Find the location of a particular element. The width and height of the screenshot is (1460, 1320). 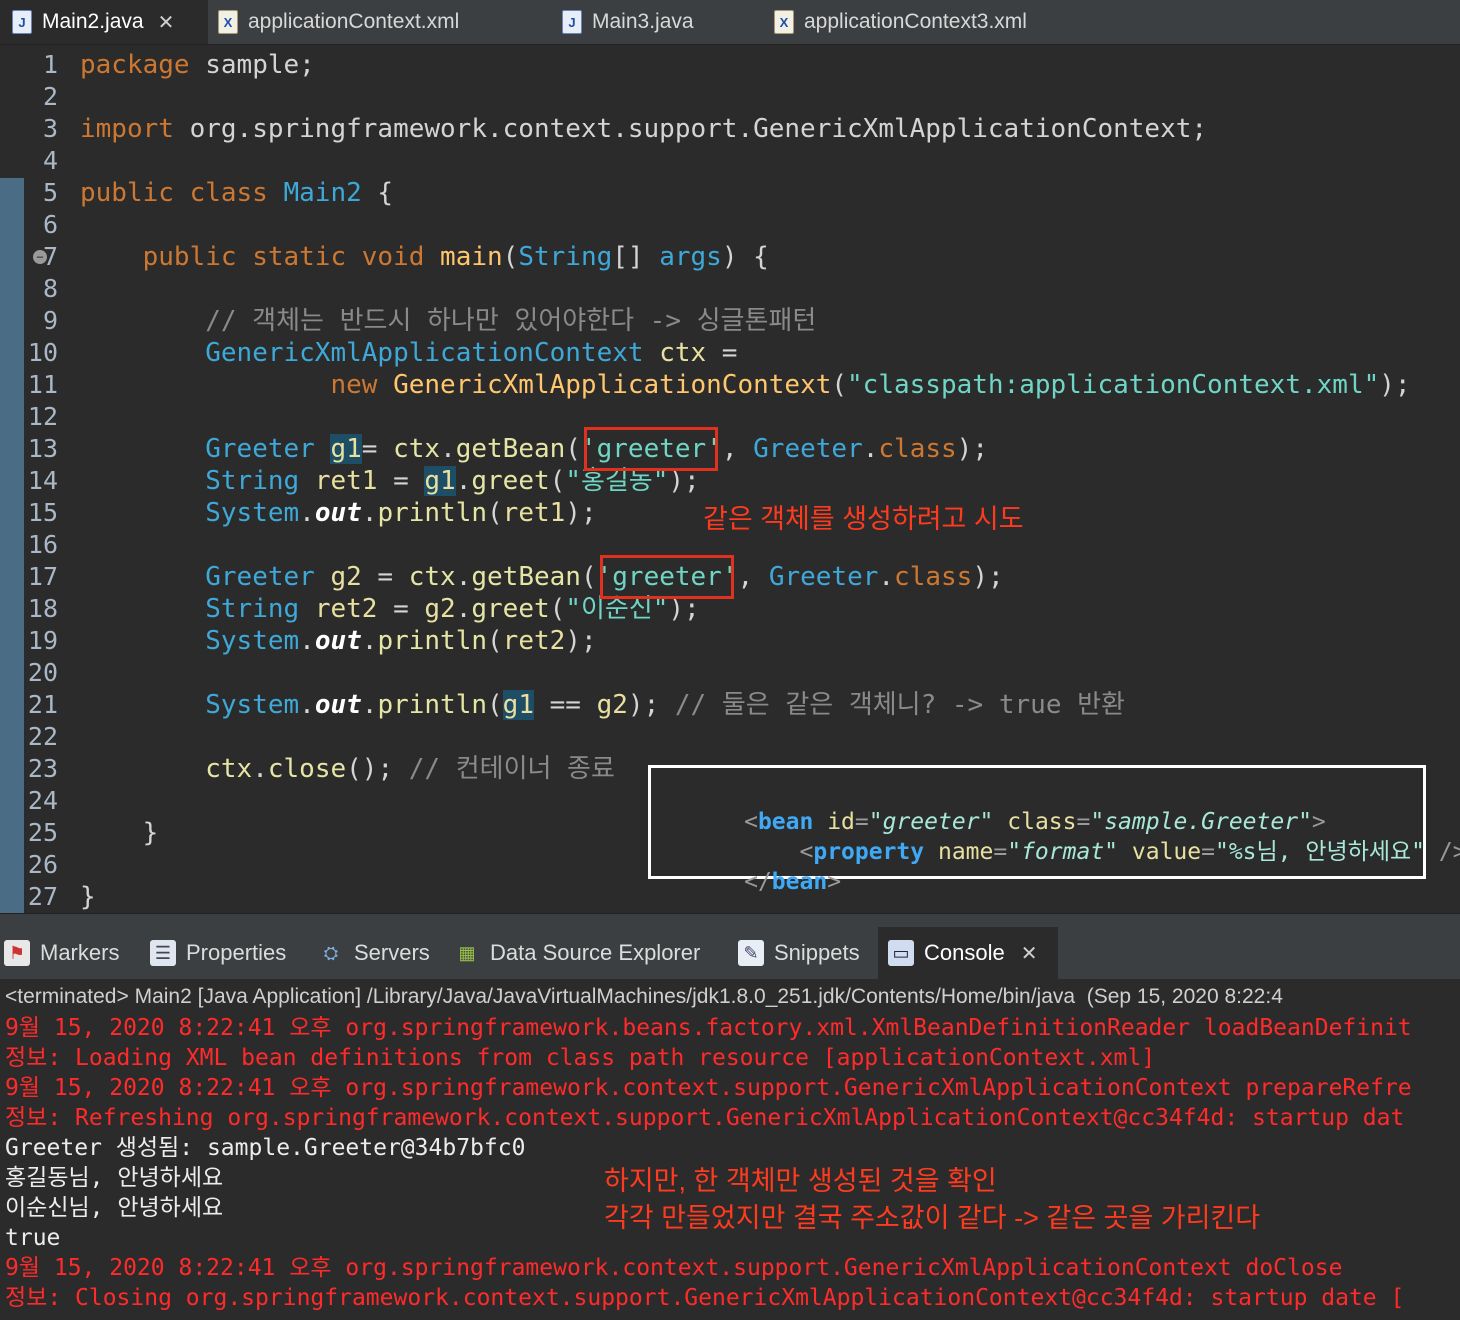

tab-servers: ⛭ Servers is located at coordinates (380, 953).